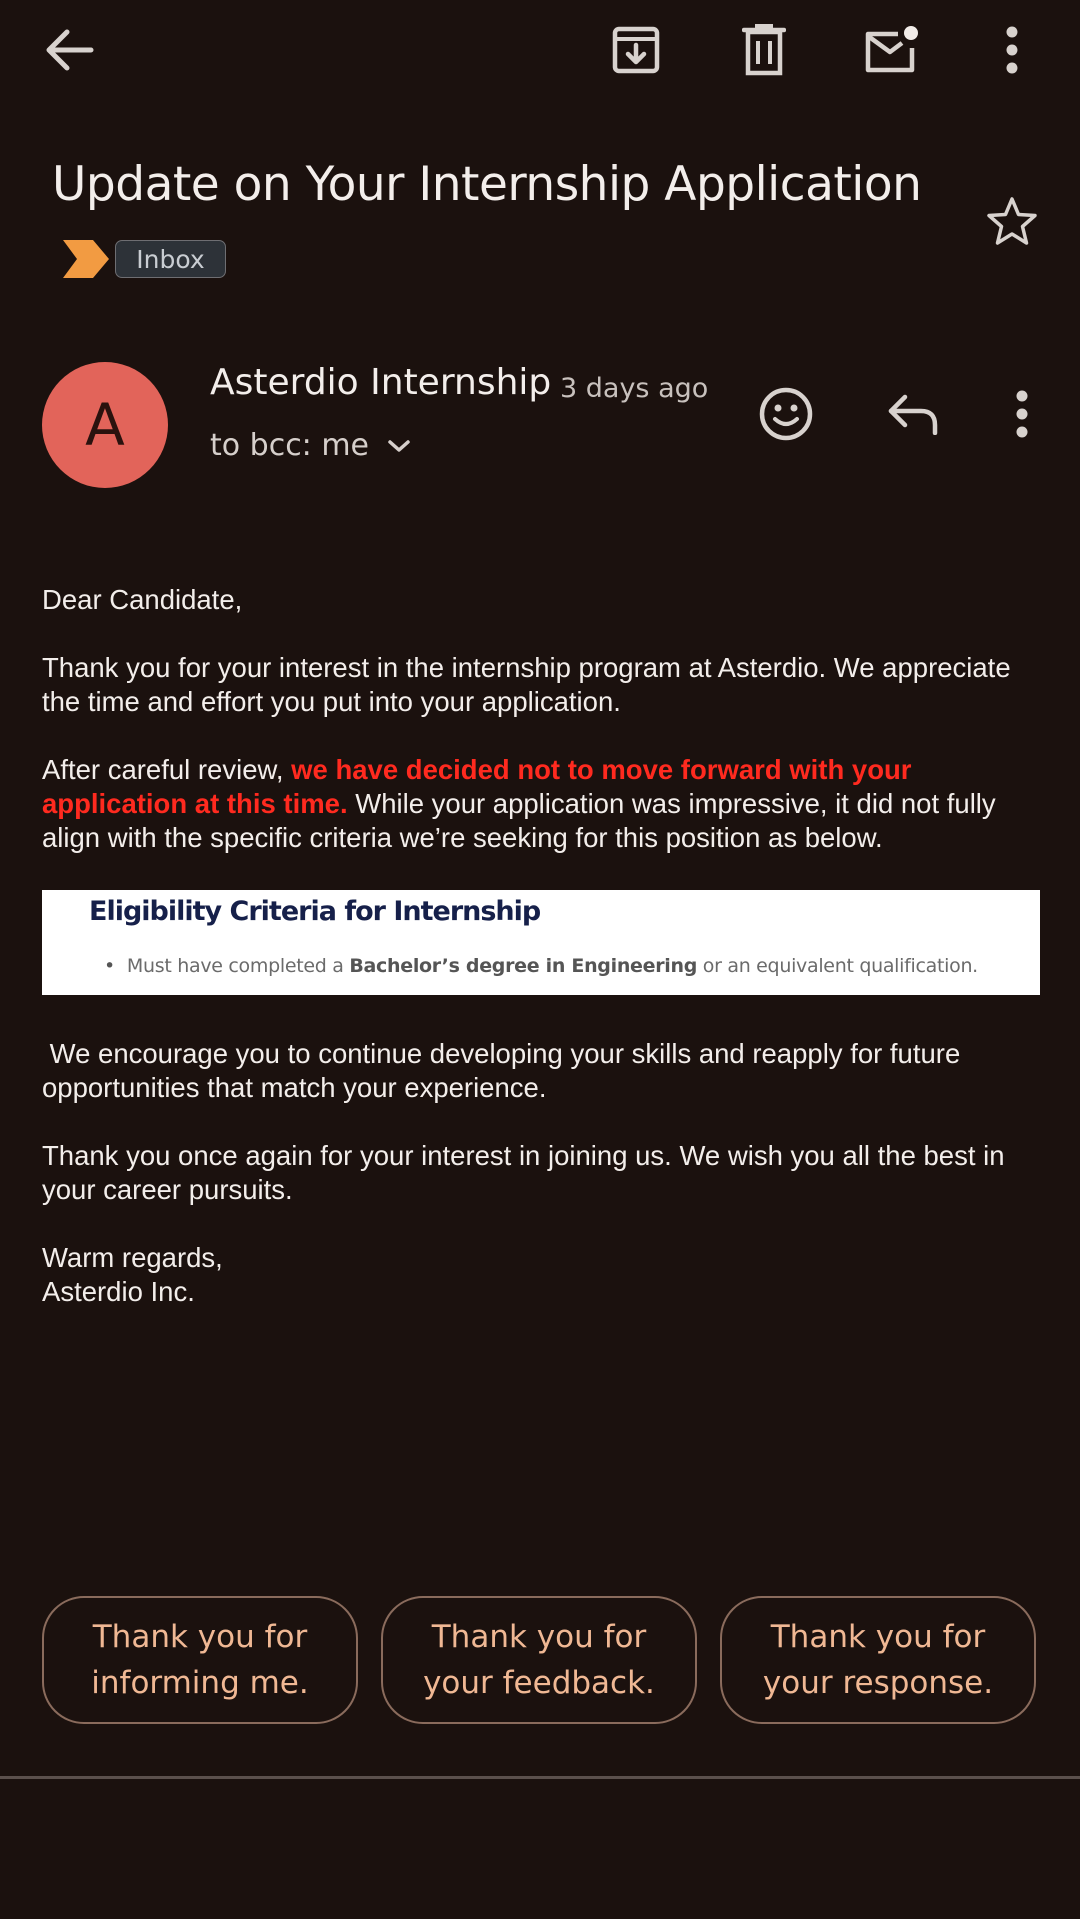 The width and height of the screenshot is (1080, 1919). Describe the element at coordinates (540, 1777) in the screenshot. I see `divider` at that location.